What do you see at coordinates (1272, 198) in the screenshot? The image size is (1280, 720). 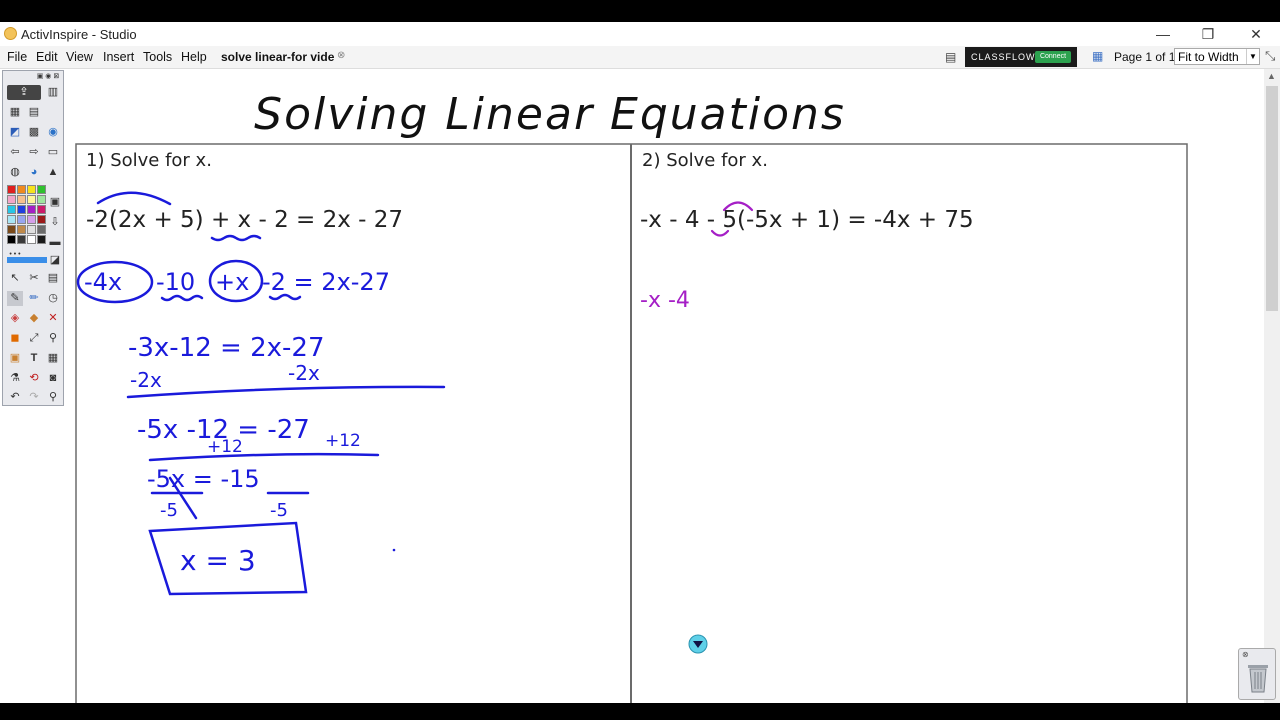 I see `scrollbar-thumb` at bounding box center [1272, 198].